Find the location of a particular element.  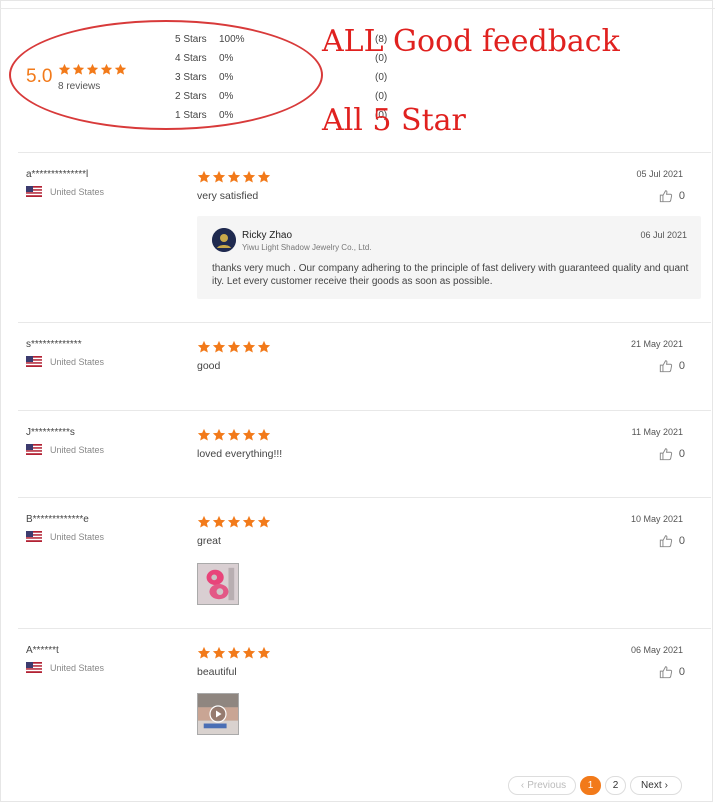

distribution-label: 1 Stars is located at coordinates (191, 115).